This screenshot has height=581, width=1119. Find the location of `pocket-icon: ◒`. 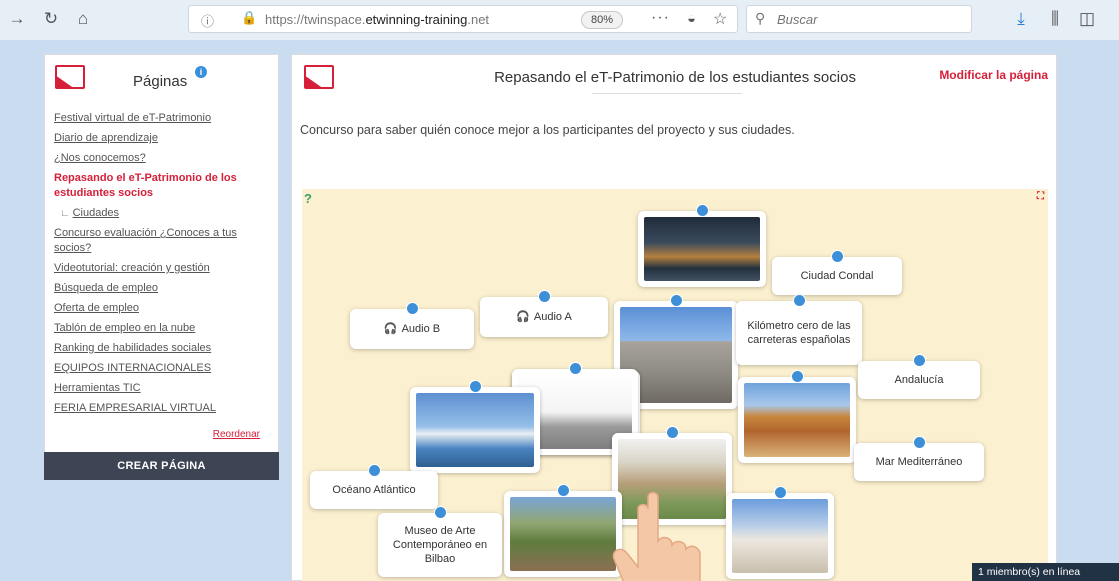

pocket-icon: ◒ is located at coordinates (691, 18).